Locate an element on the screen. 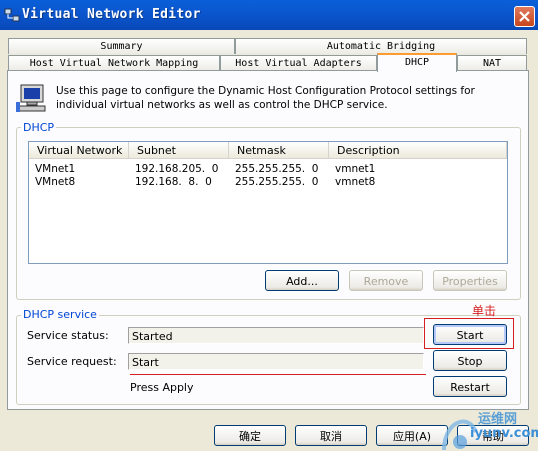 The height and width of the screenshot is (451, 538). window-title: Virtual Network Editor is located at coordinates (111, 14).